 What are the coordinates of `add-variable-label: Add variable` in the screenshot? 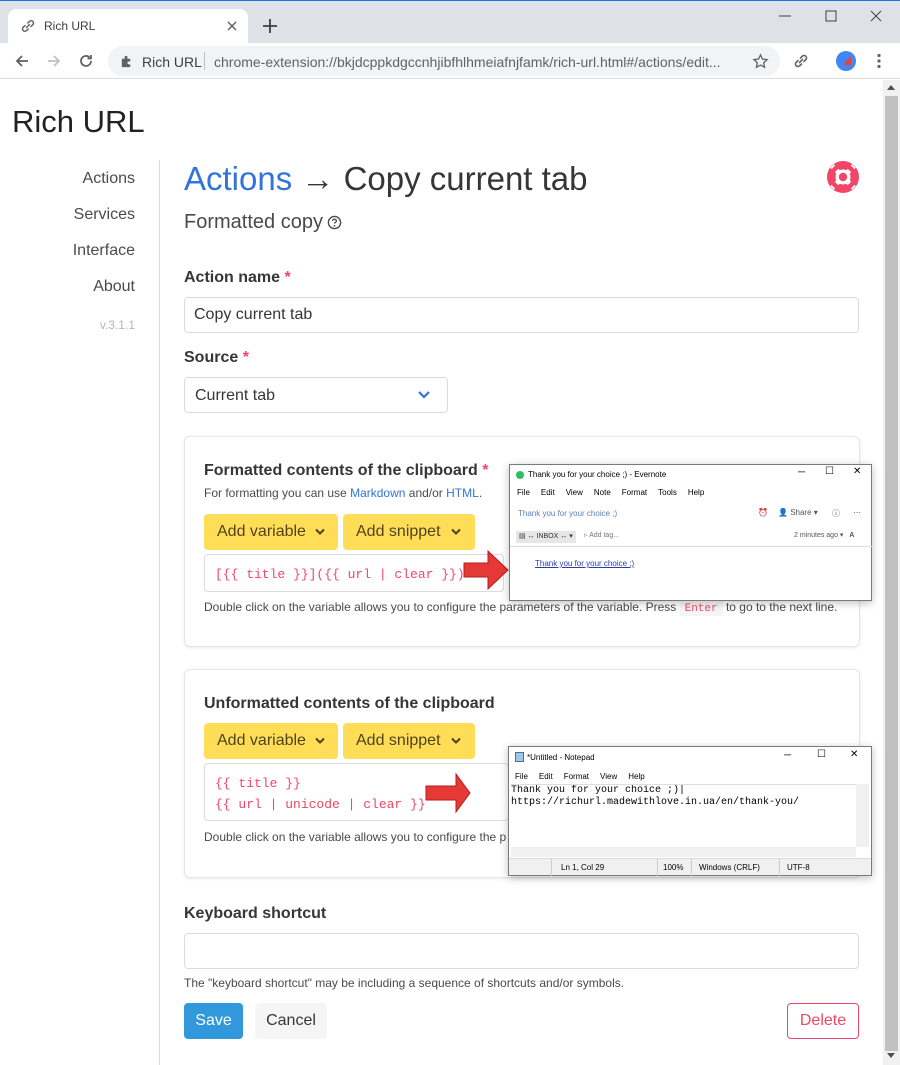 It's located at (261, 740).